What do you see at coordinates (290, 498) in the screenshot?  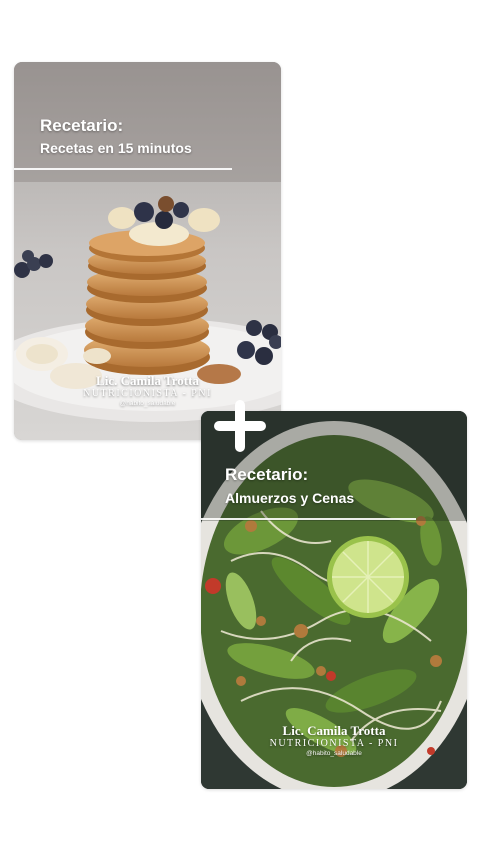 I see `card-subtitle: Almuerzos y Cenas` at bounding box center [290, 498].